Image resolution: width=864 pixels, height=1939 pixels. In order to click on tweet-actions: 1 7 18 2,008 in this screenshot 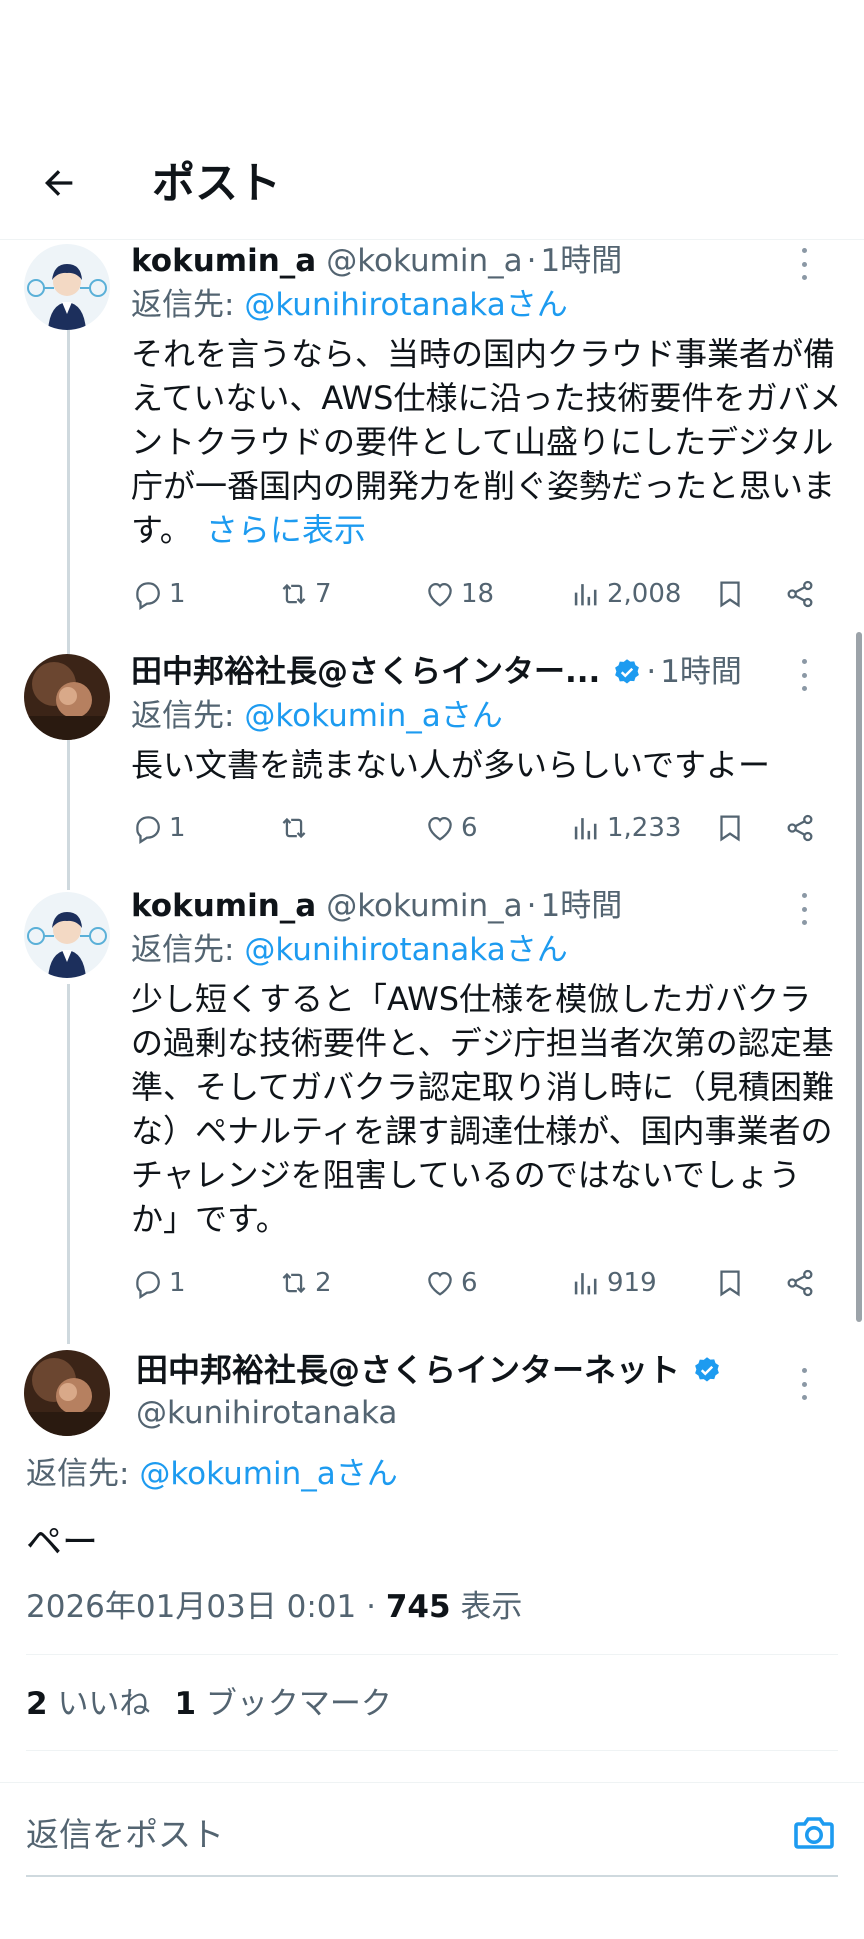, I will do `click(487, 594)`.